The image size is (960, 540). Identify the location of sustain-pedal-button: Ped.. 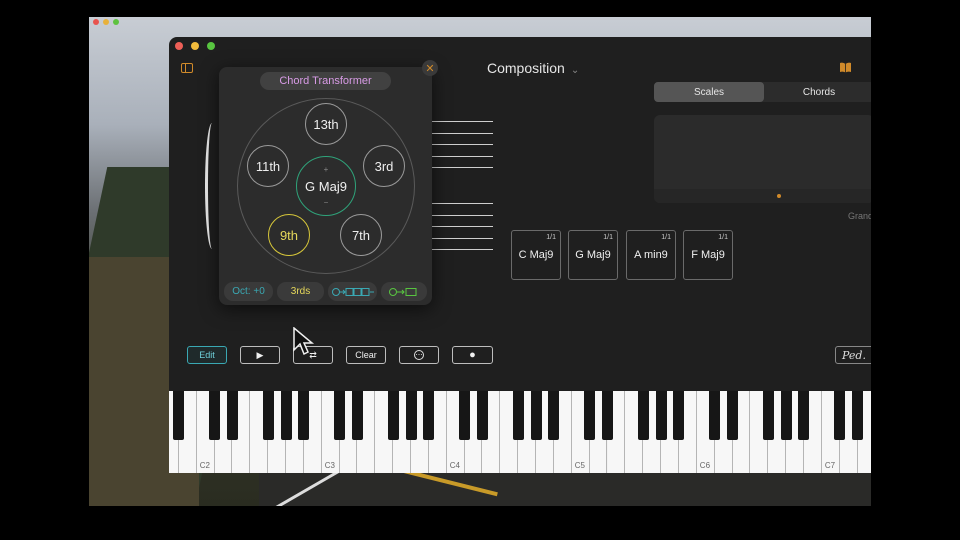
(853, 355).